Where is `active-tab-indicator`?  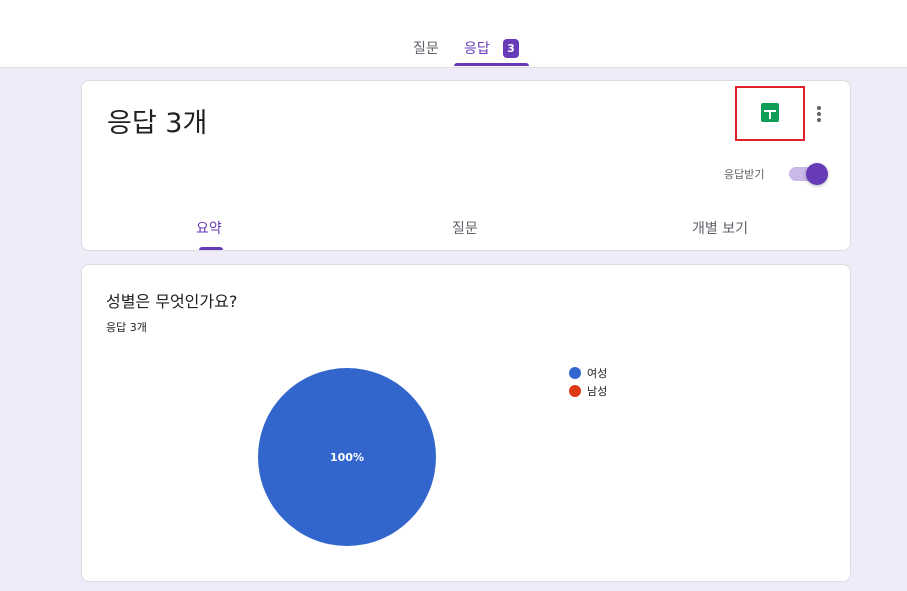
active-tab-indicator is located at coordinates (491, 64).